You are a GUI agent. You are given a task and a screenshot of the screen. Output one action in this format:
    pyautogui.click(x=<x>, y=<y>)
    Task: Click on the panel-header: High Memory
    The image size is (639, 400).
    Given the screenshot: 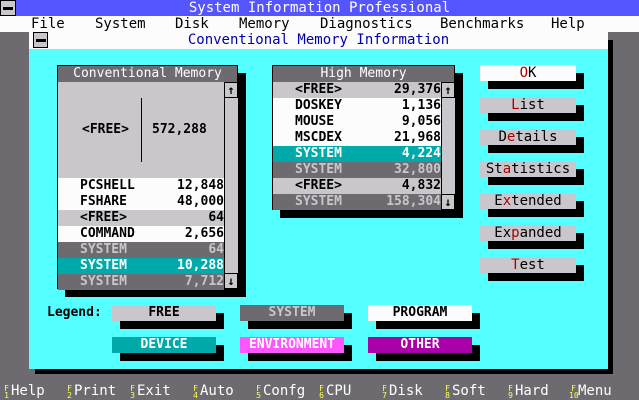 What is the action you would take?
    pyautogui.click(x=363, y=74)
    